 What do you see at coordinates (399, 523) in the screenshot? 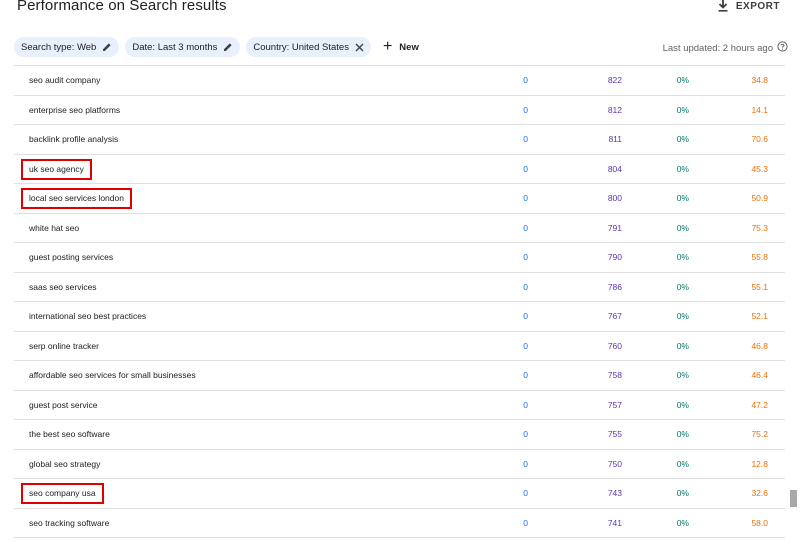
I see `table-row: seo tracking software 0 741 0% 58.0` at bounding box center [399, 523].